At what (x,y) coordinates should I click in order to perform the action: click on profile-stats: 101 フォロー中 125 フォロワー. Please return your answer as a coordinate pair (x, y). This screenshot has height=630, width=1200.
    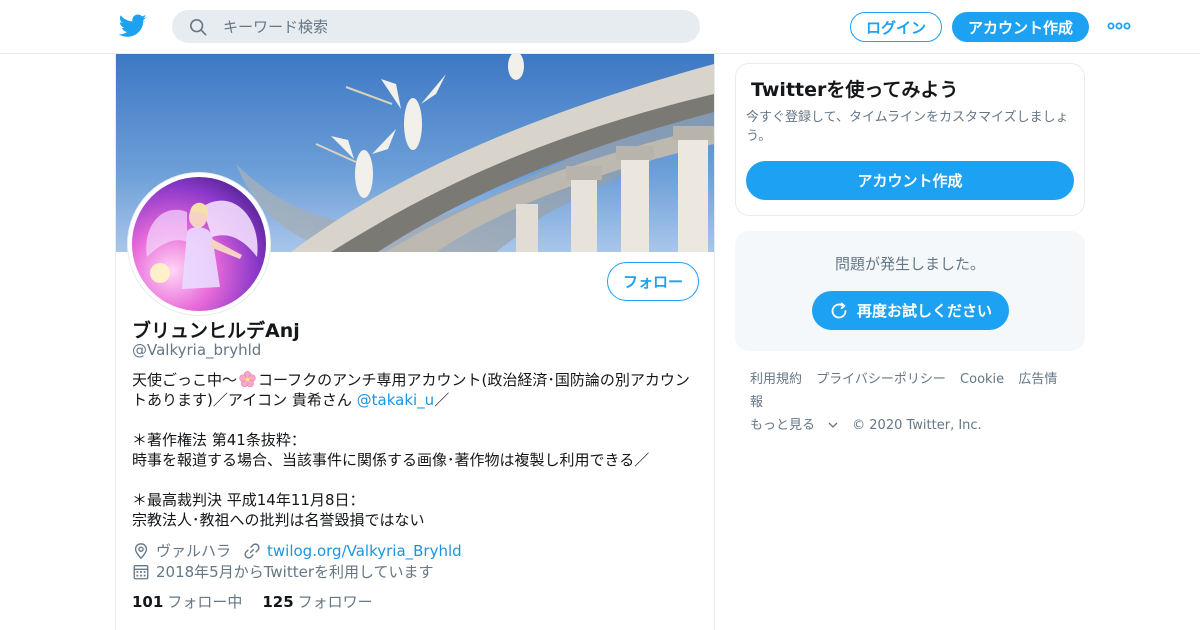
    Looking at the image, I should click on (262, 601).